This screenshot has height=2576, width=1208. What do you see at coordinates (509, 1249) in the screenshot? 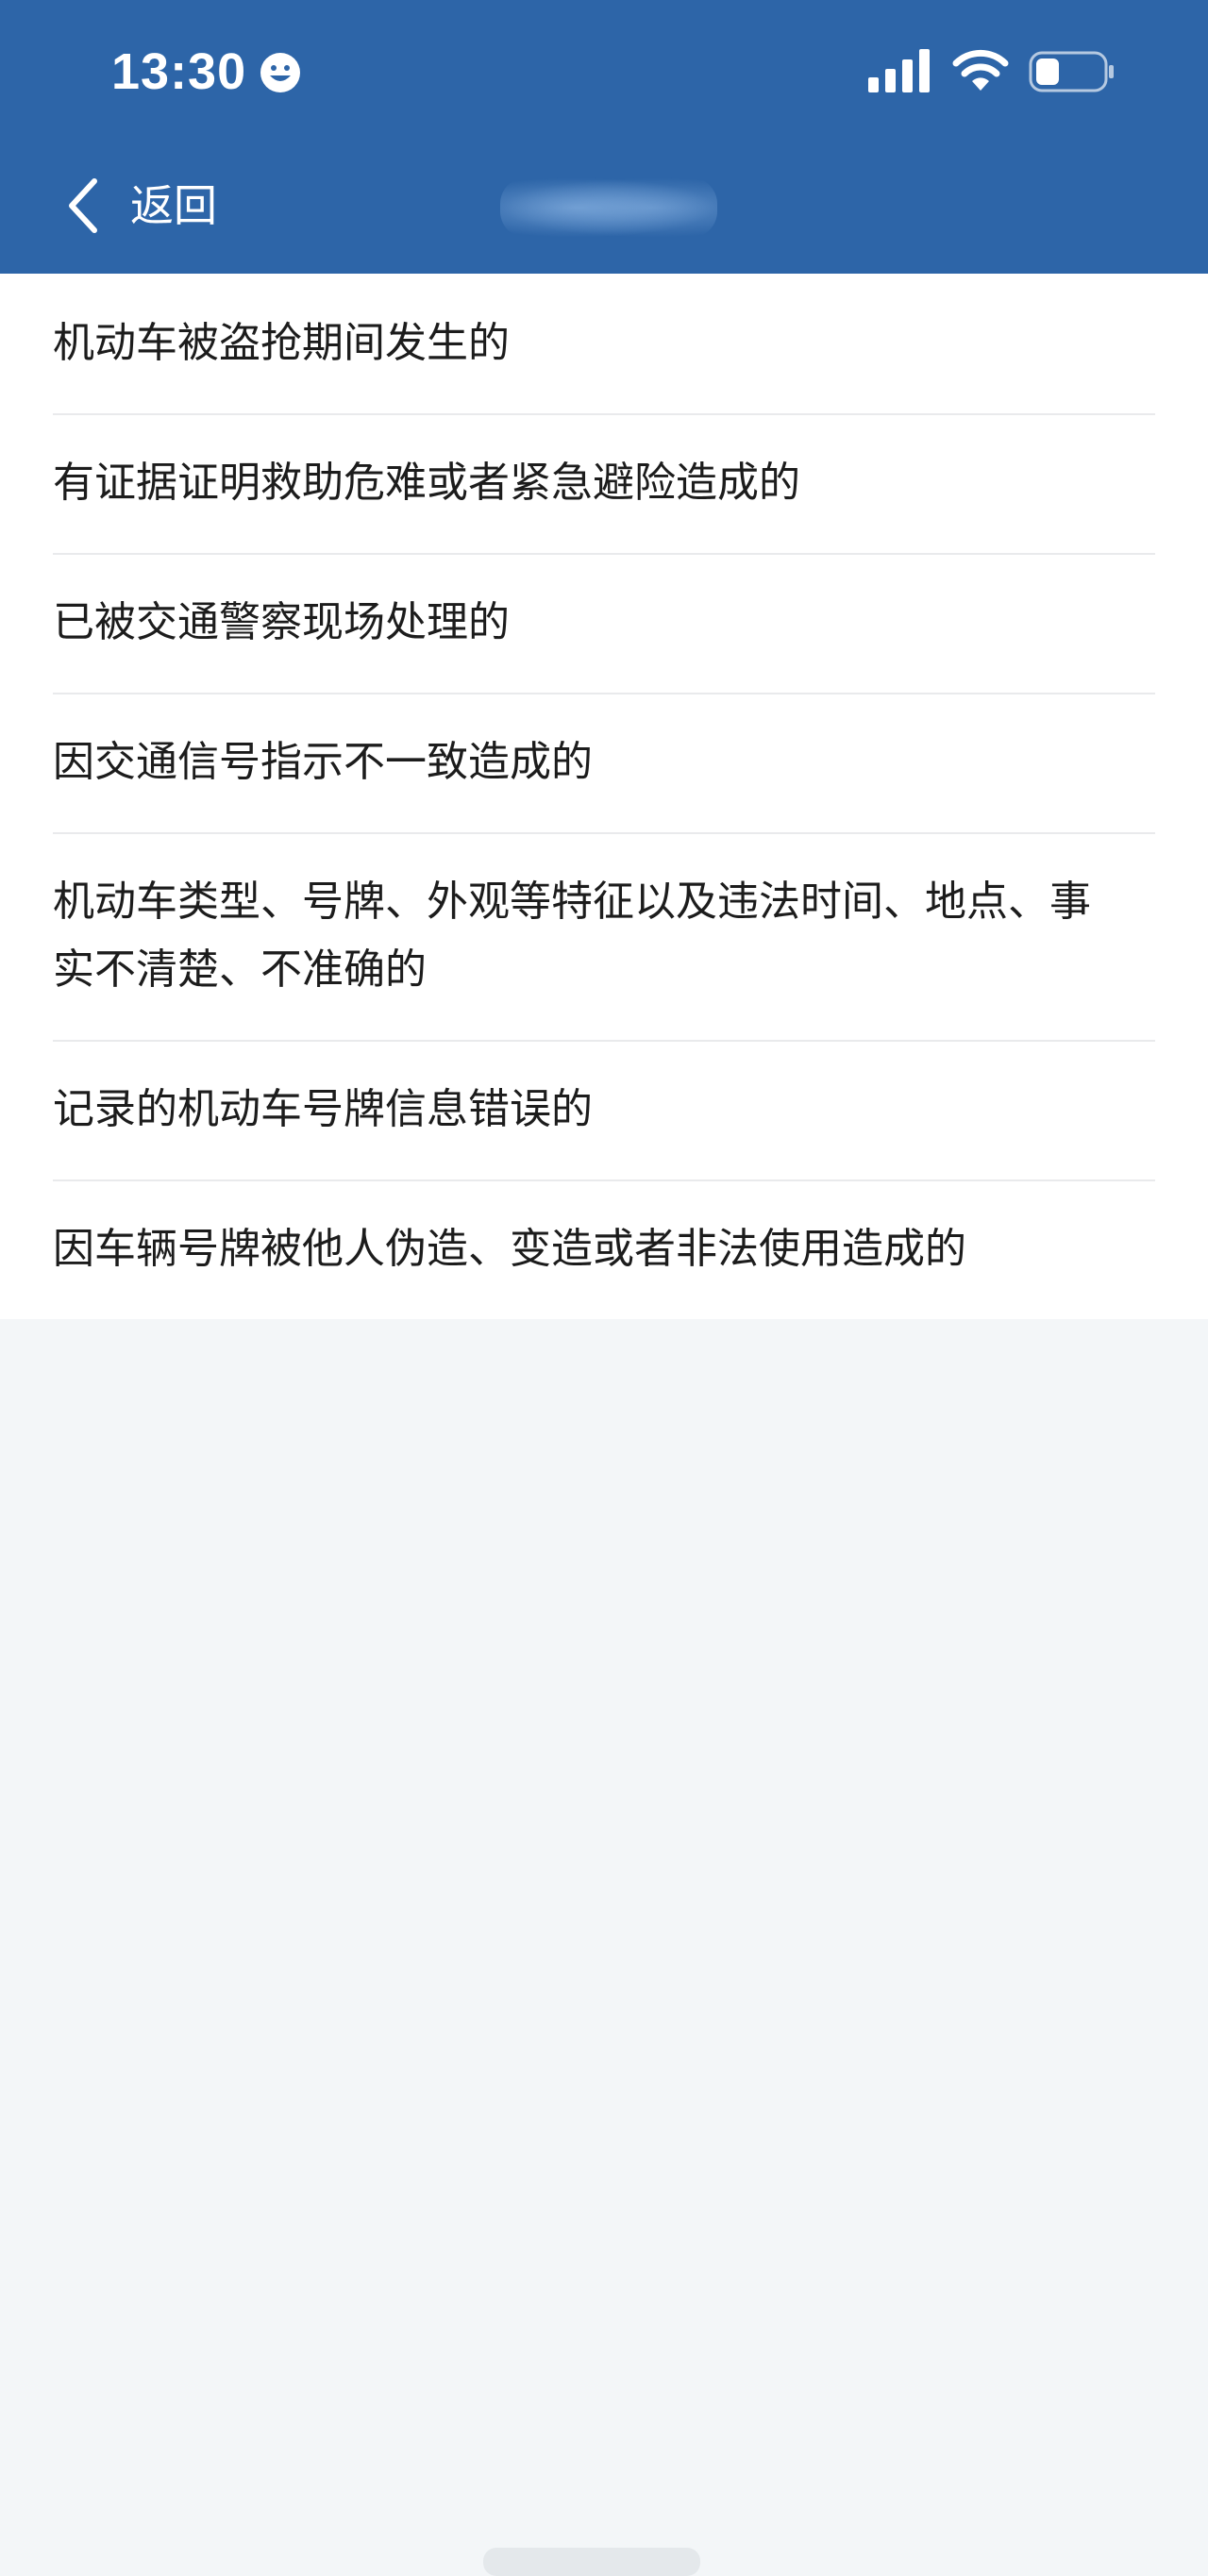
I see `list-item-label: 因车辆号牌被他人伪造、变造或者非法使用造成的` at bounding box center [509, 1249].